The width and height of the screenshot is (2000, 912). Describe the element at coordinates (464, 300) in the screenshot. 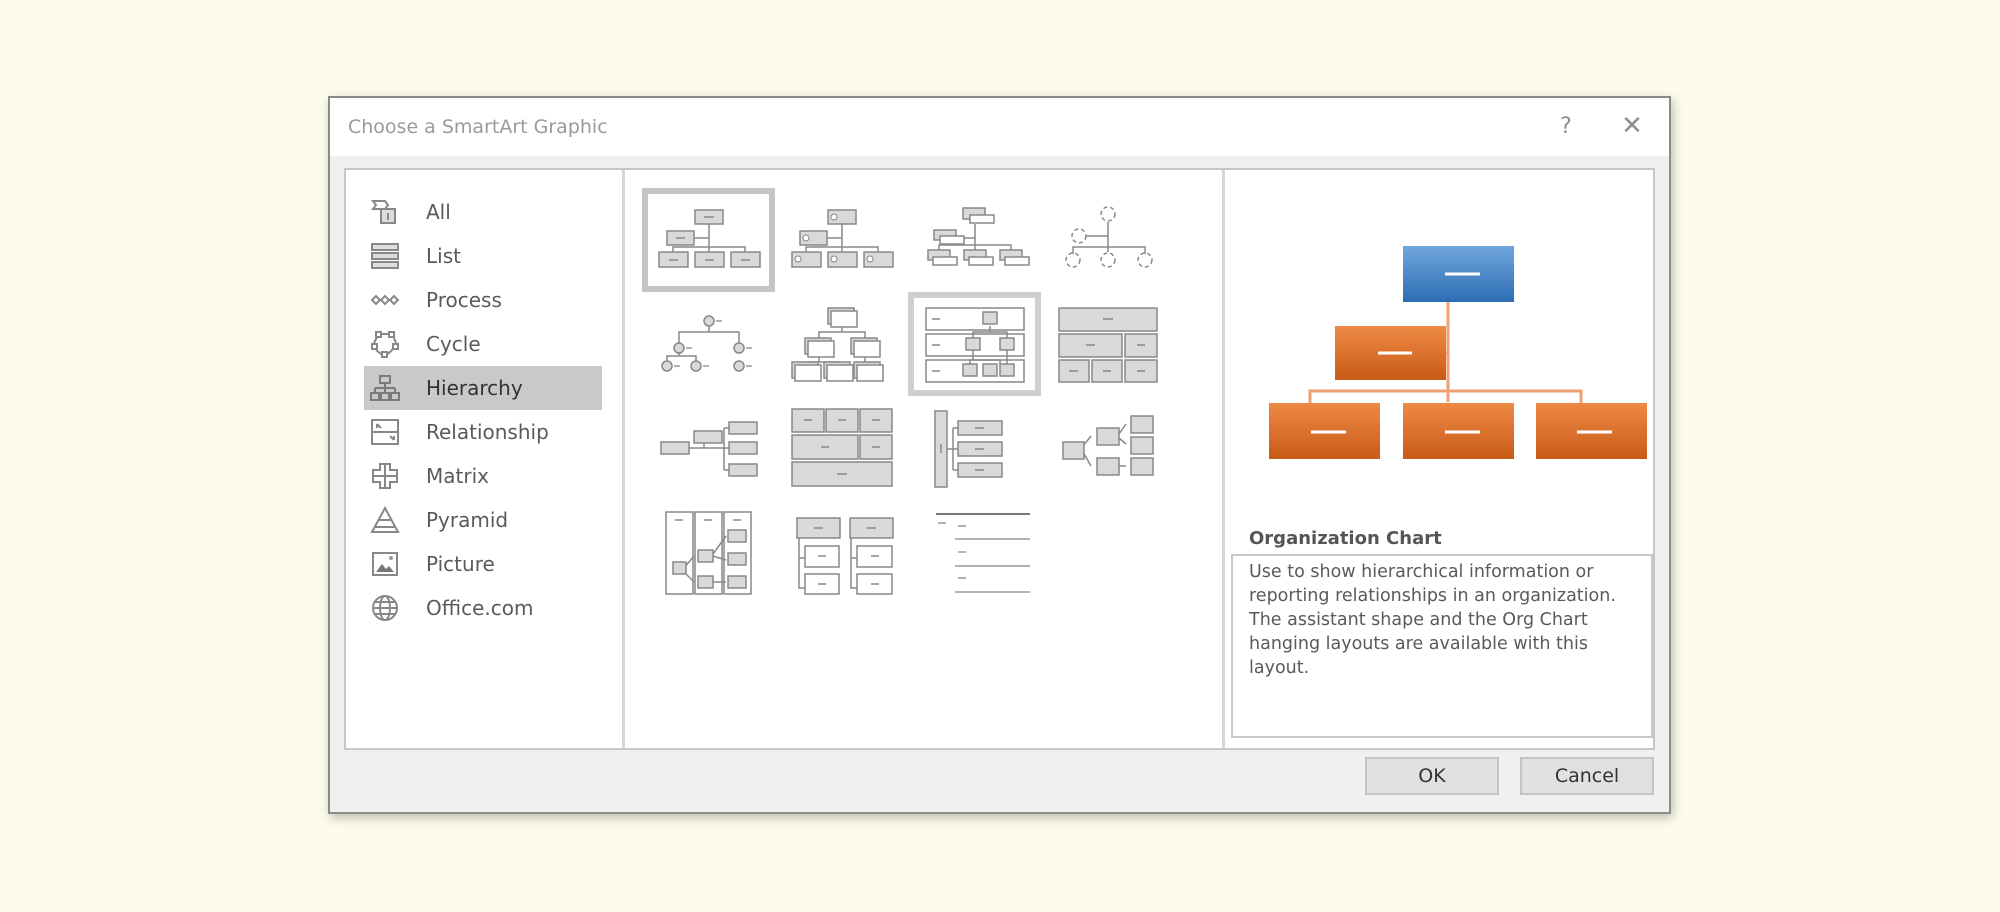

I see `category-label: Process` at that location.